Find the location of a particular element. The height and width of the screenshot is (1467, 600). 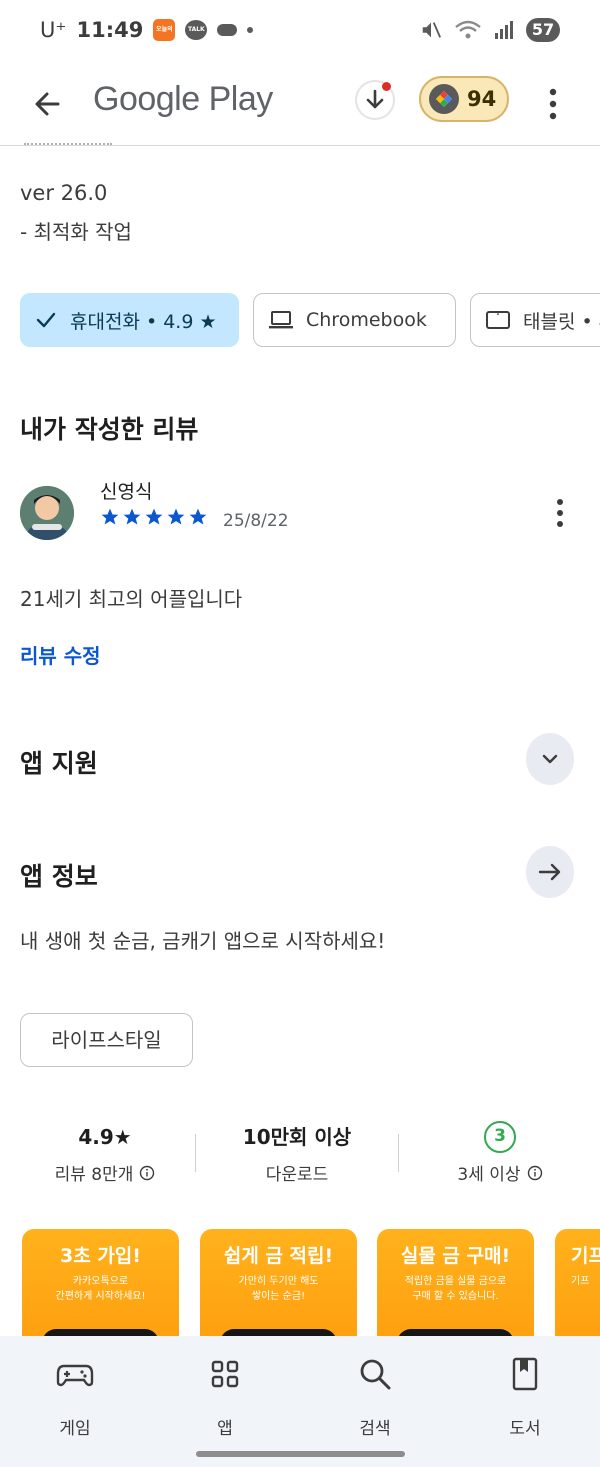

arrow-forward-icon is located at coordinates (549, 872).